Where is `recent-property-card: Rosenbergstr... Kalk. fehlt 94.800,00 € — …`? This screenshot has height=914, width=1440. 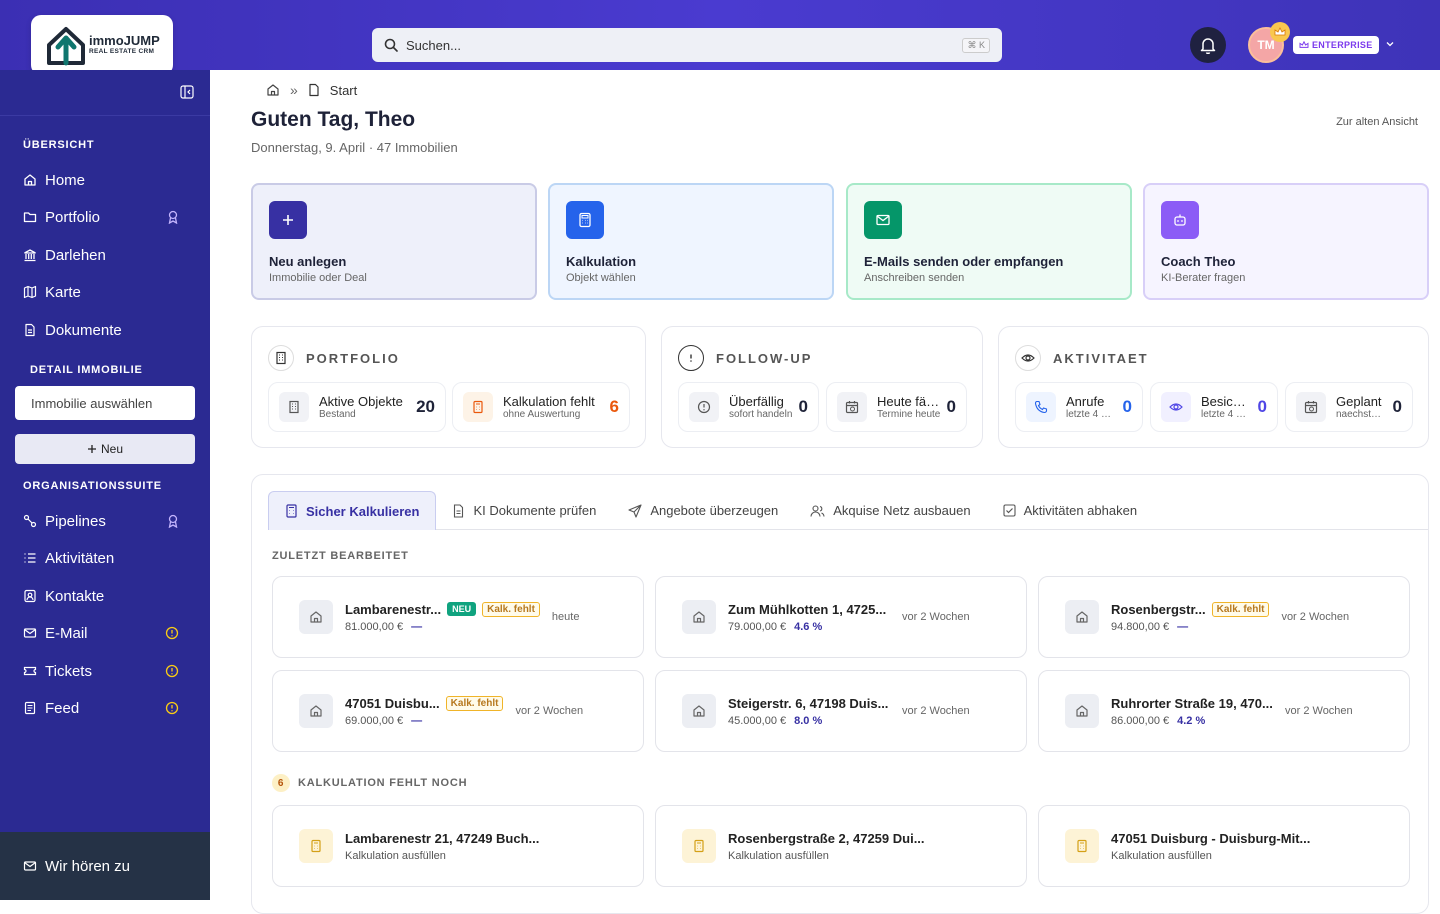
recent-property-card: Rosenbergstr... Kalk. fehlt 94.800,00 € — … is located at coordinates (1224, 617).